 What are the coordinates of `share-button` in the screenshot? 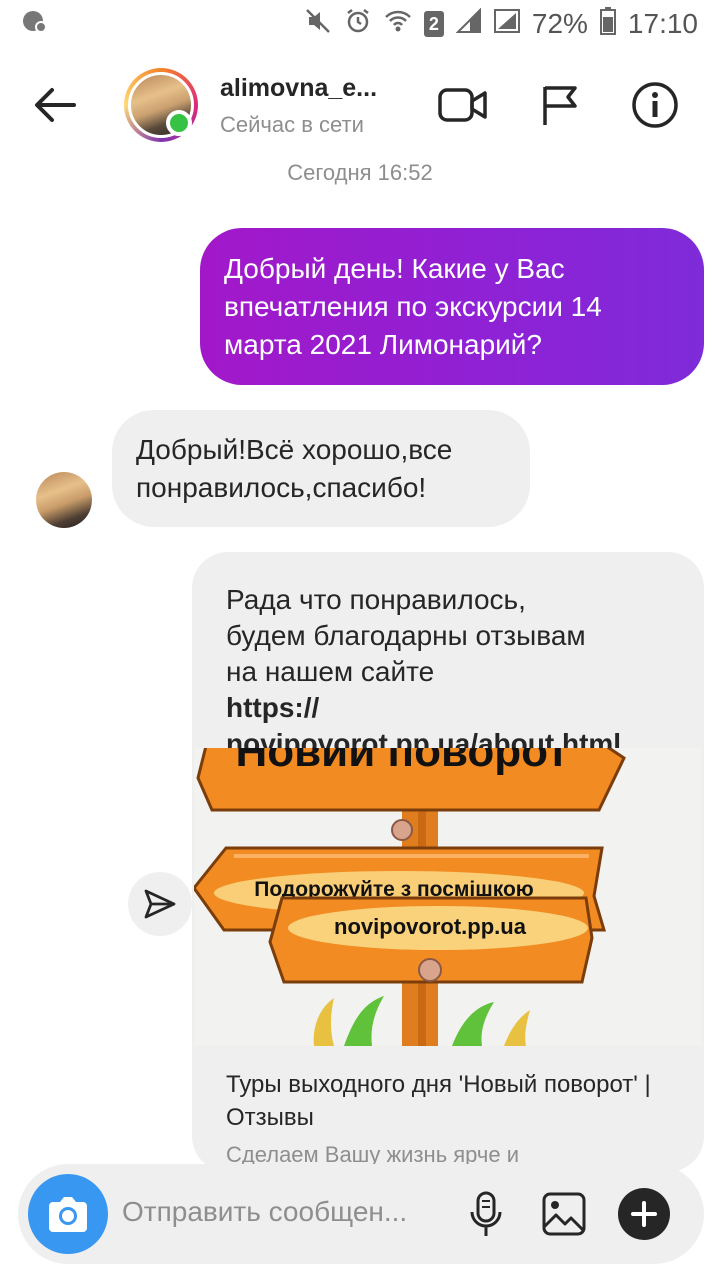 It's located at (160, 904).